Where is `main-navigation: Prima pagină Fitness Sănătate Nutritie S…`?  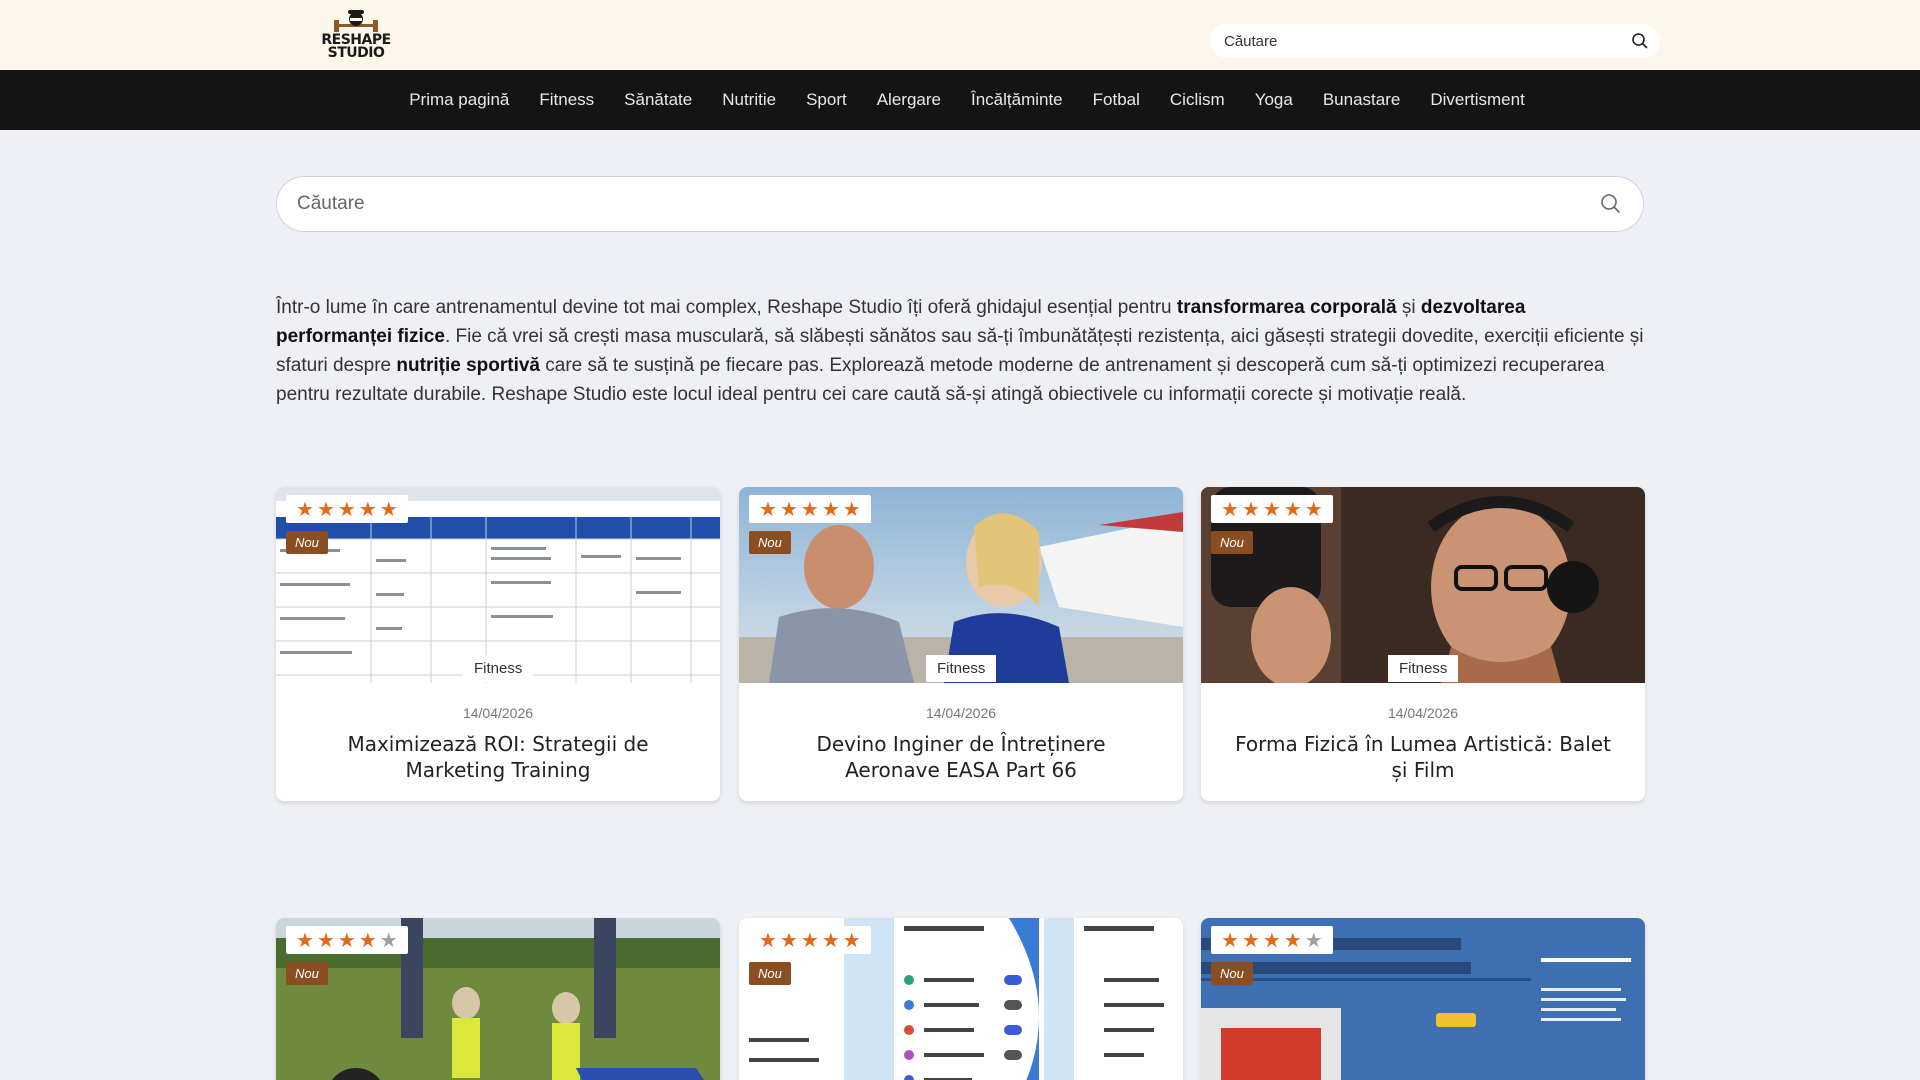 main-navigation: Prima pagină Fitness Sănătate Nutritie S… is located at coordinates (960, 100).